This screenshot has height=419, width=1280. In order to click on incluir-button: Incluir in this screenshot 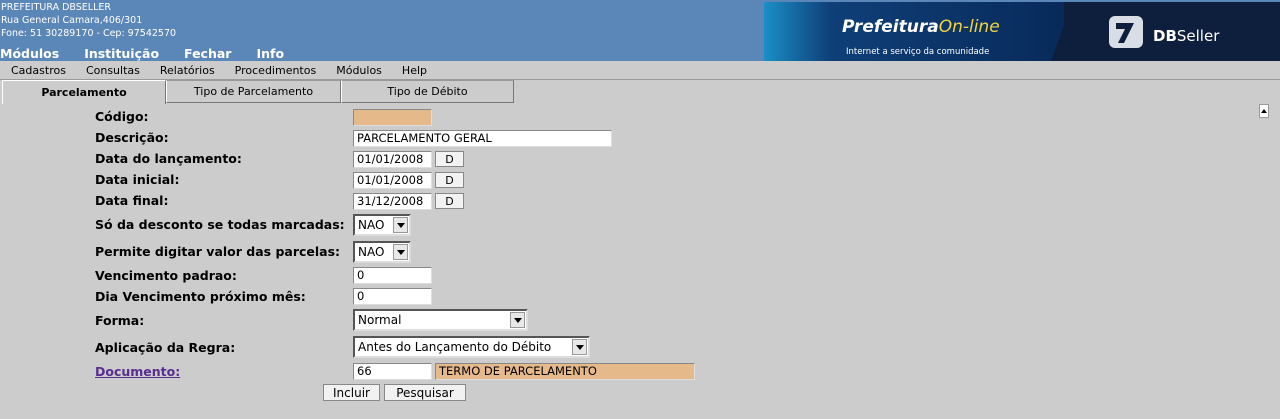, I will do `click(351, 392)`.